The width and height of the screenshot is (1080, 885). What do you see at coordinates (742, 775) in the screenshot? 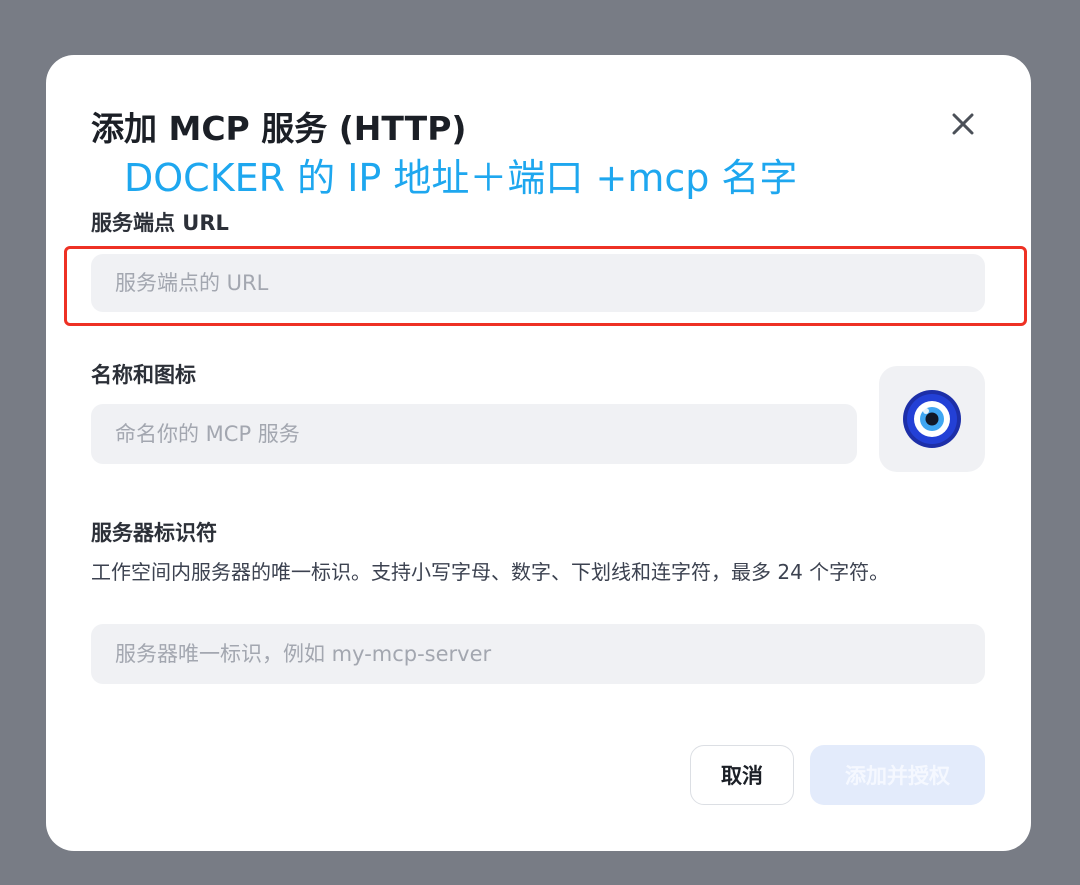
I see `cancel-button: 取消` at bounding box center [742, 775].